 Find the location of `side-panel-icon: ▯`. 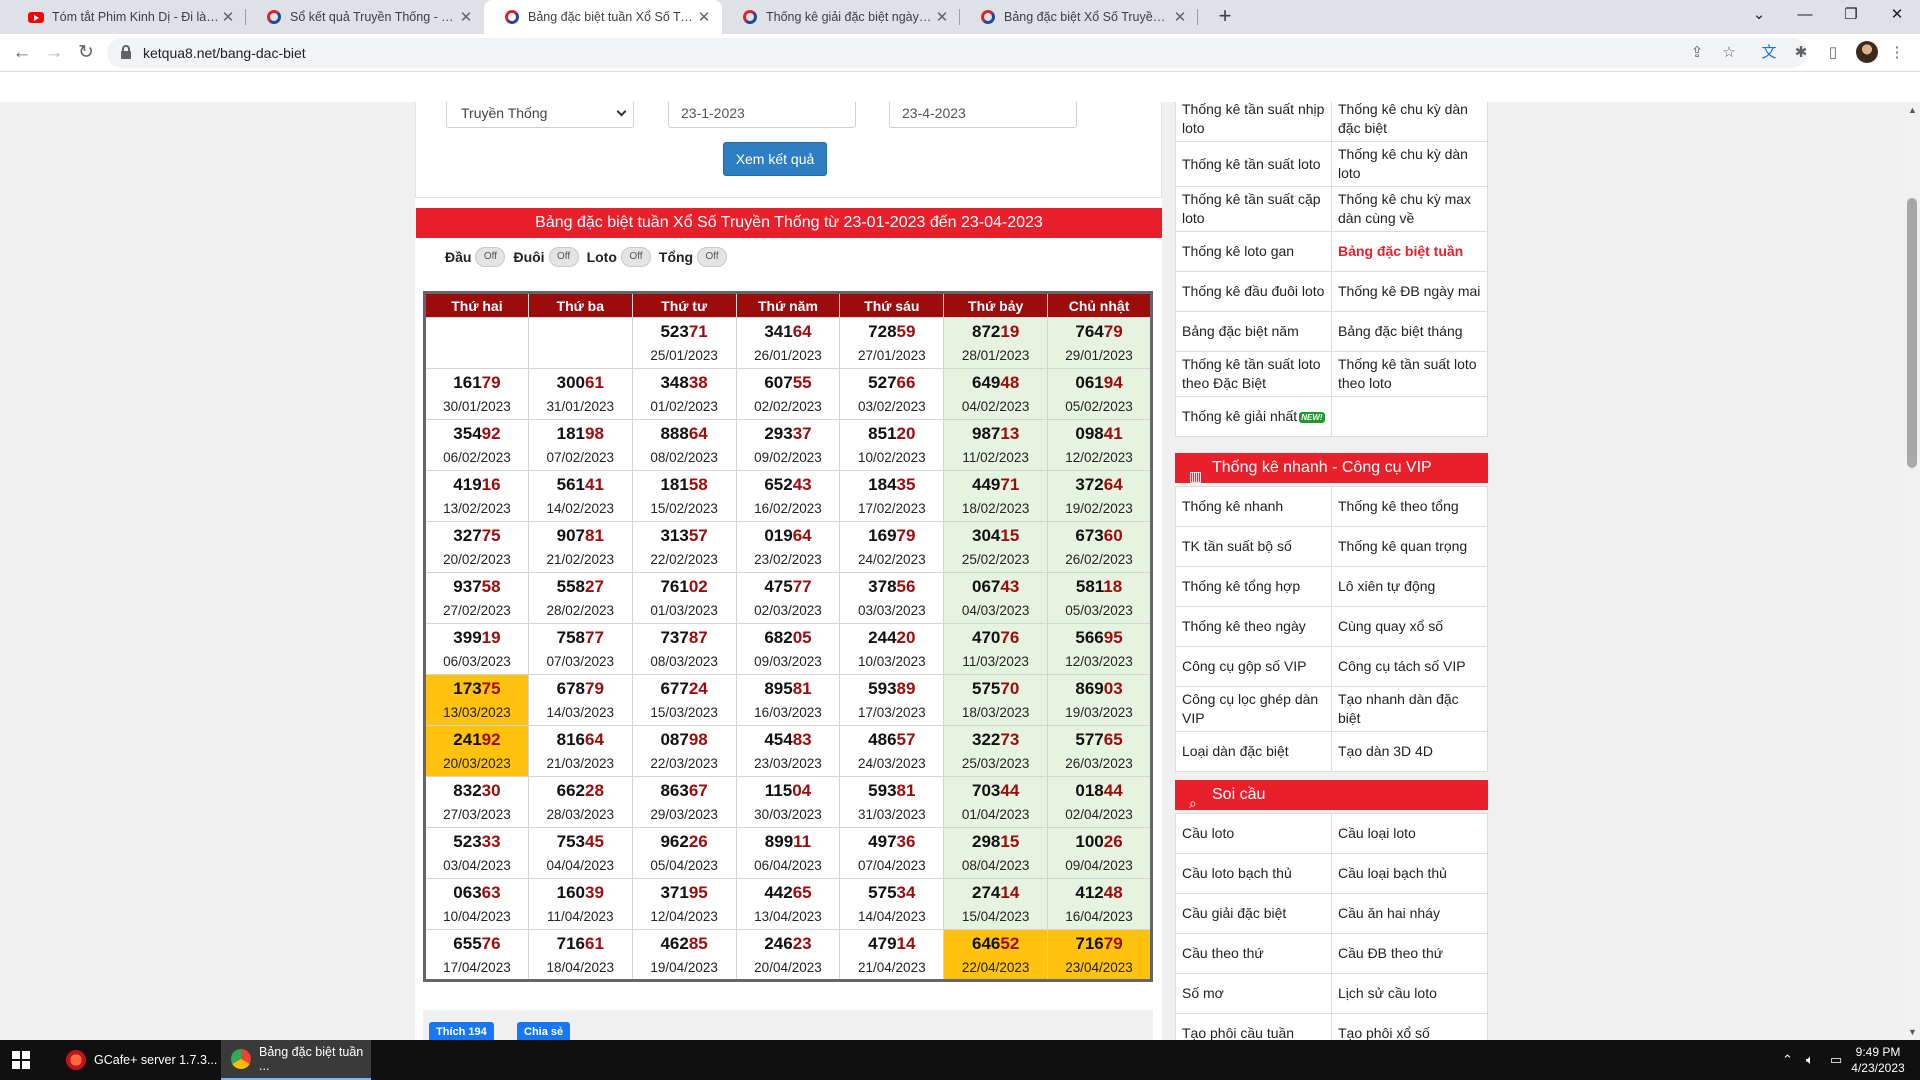

side-panel-icon: ▯ is located at coordinates (1833, 53).